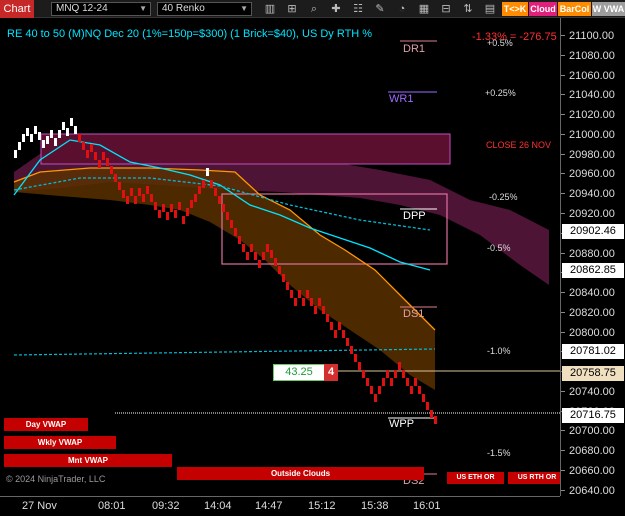 Image resolution: width=625 pixels, height=516 pixels. I want to click on brick-count-badge: 4, so click(331, 372).